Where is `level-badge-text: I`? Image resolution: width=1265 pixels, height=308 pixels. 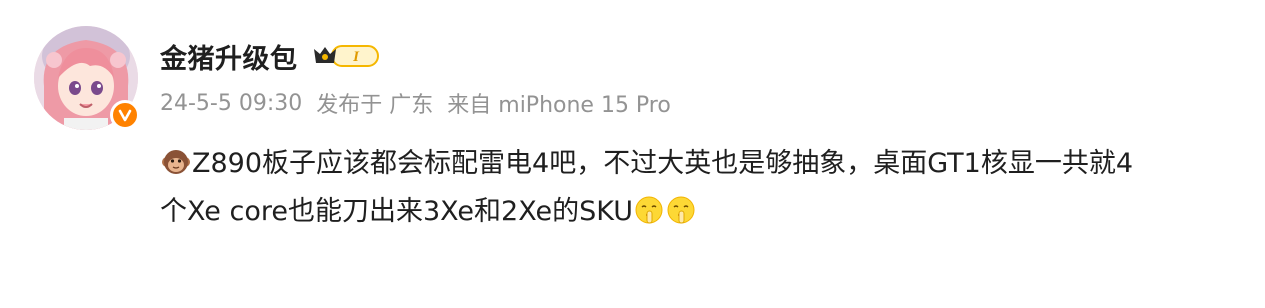 level-badge-text: I is located at coordinates (356, 57).